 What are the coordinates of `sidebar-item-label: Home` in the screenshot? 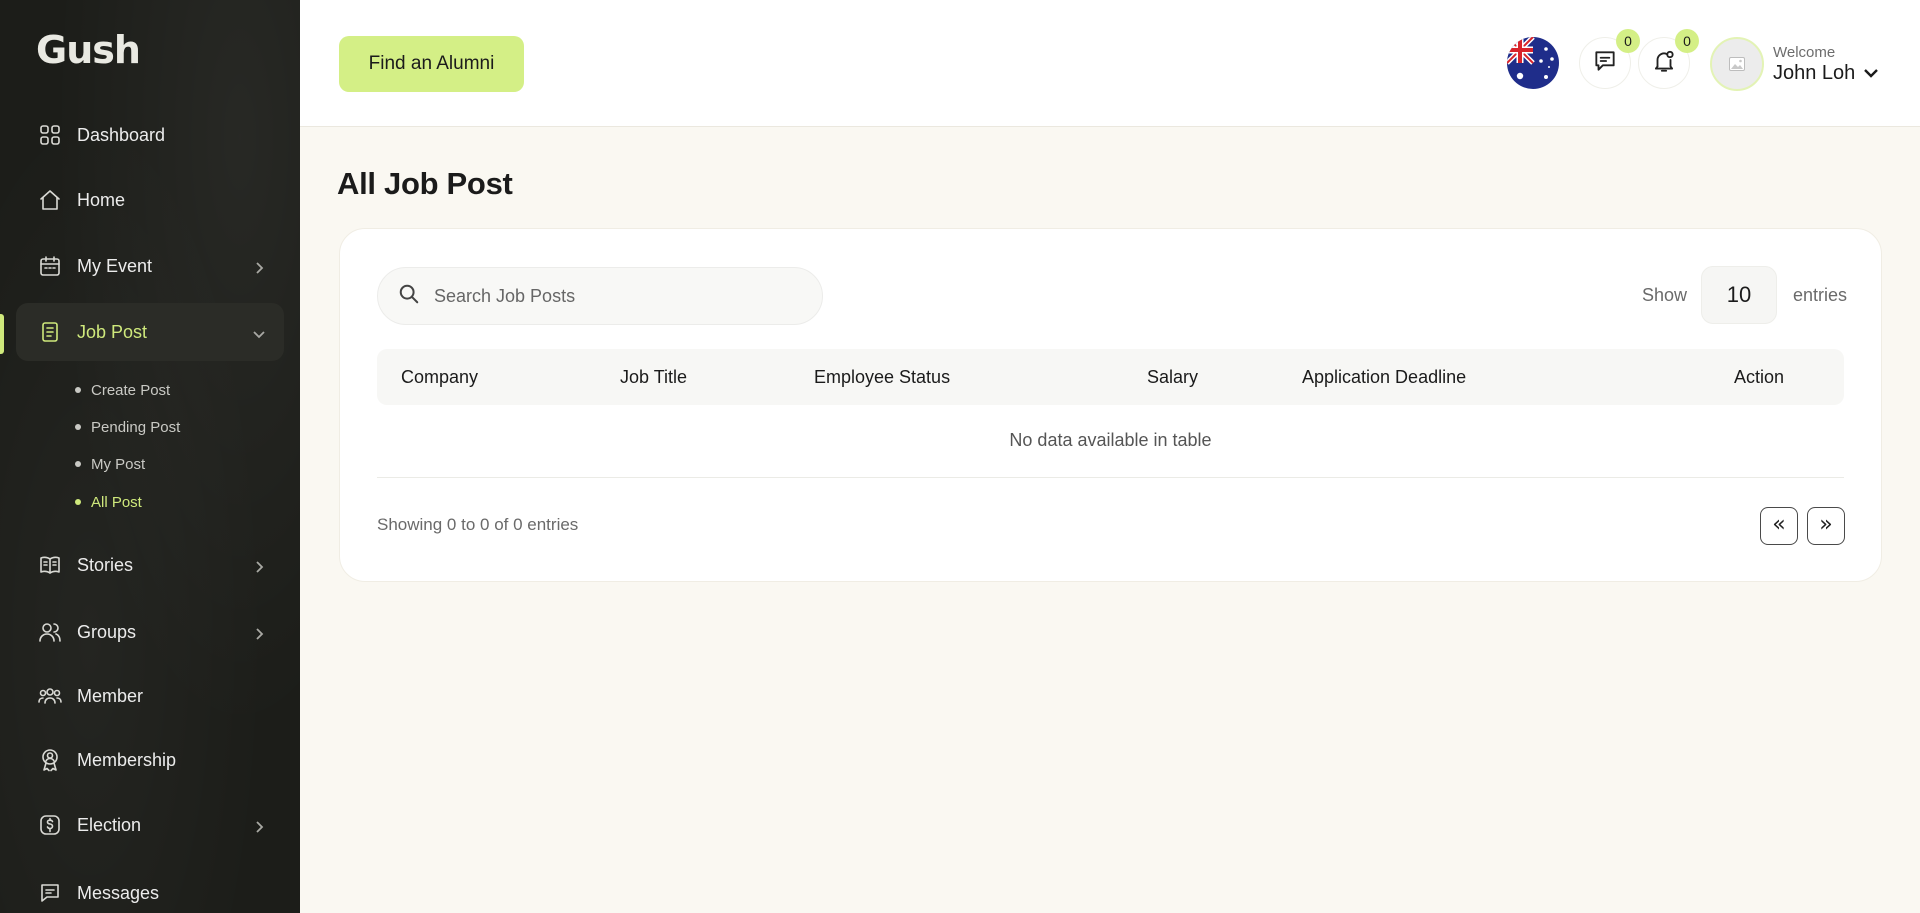 It's located at (101, 199).